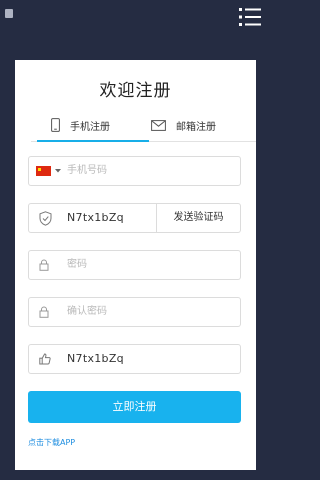 This screenshot has width=320, height=480. Describe the element at coordinates (198, 218) in the screenshot. I see `send-code-button: 发送验证码` at that location.